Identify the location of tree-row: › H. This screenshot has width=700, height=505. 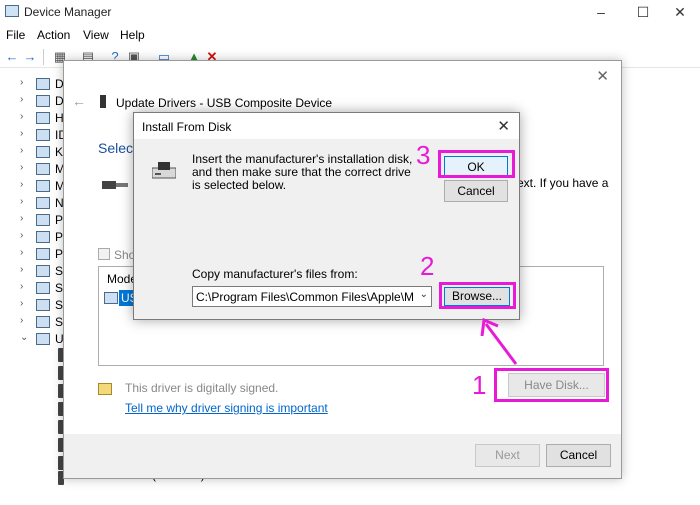
(35, 118).